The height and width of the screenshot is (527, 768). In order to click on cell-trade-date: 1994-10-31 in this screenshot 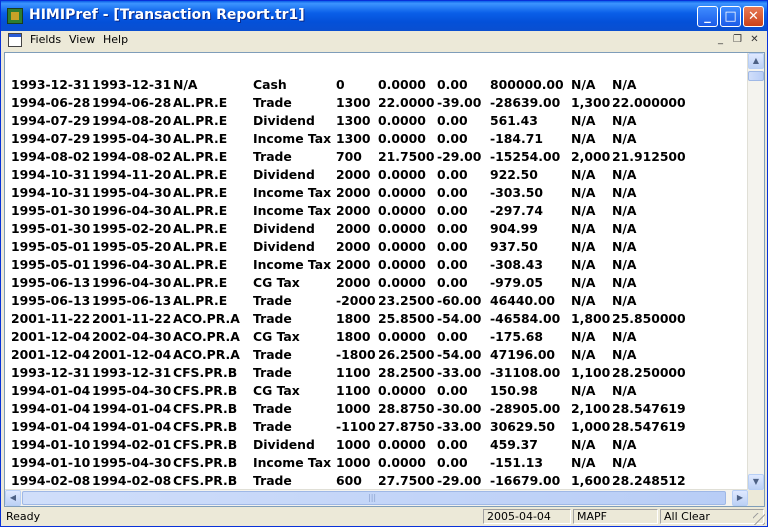, I will do `click(51, 192)`.